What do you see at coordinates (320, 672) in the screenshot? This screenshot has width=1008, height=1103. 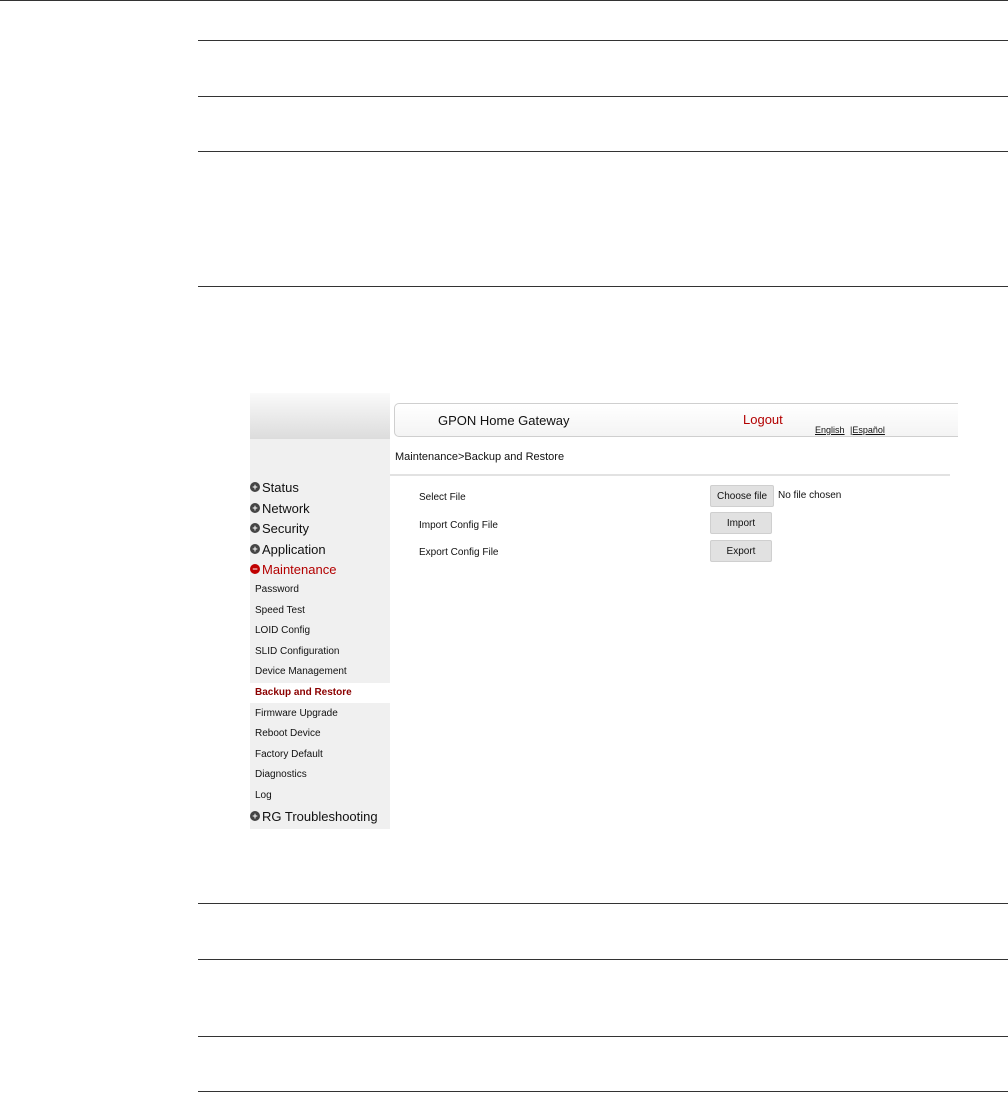 I see `sidebar-item-device-management: Device Management` at bounding box center [320, 672].